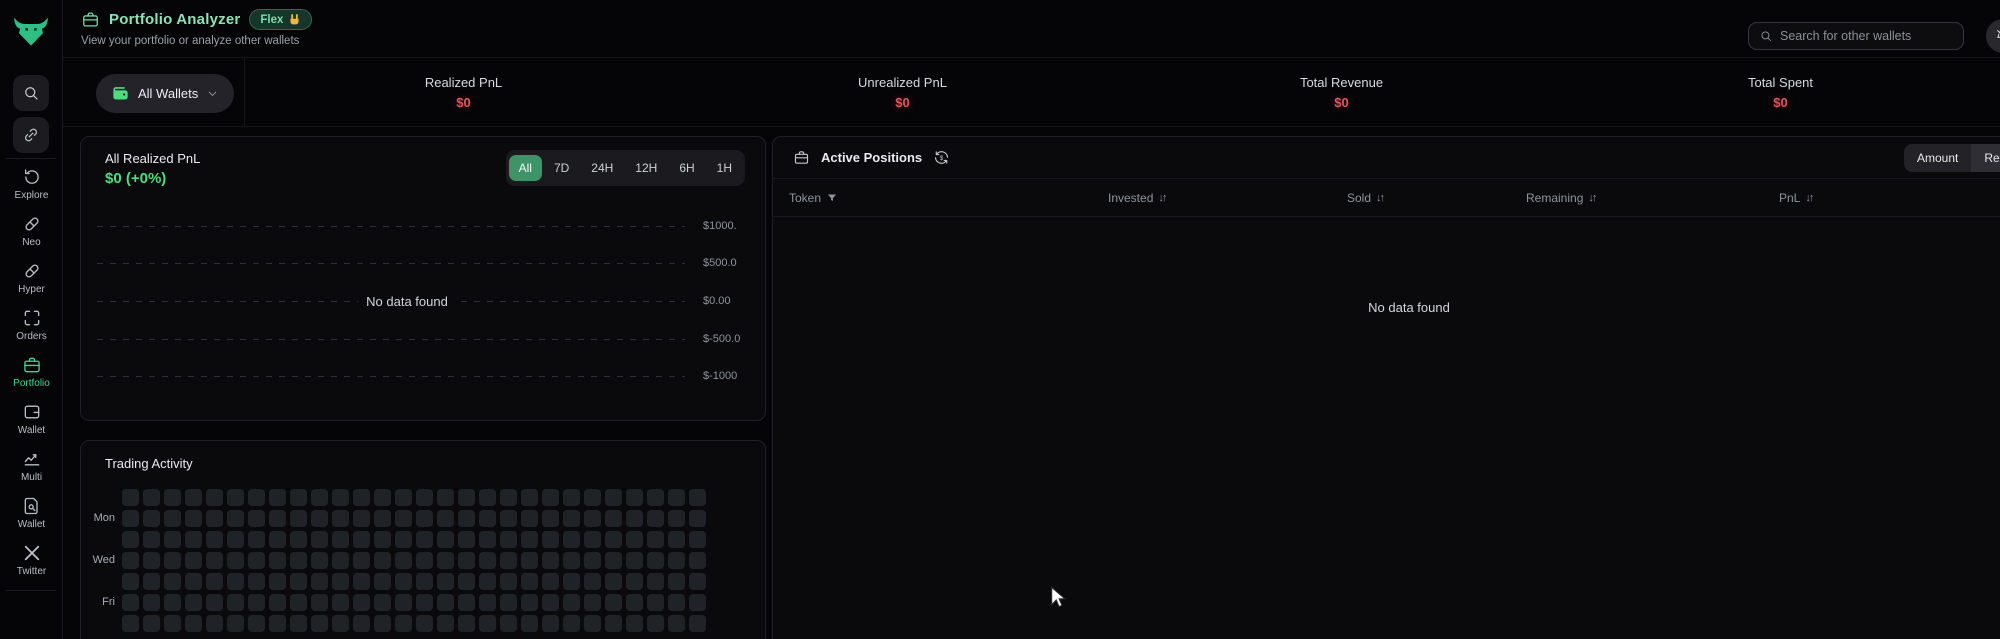 This screenshot has height=639, width=2000. Describe the element at coordinates (832, 198) in the screenshot. I see `filter-icon` at that location.